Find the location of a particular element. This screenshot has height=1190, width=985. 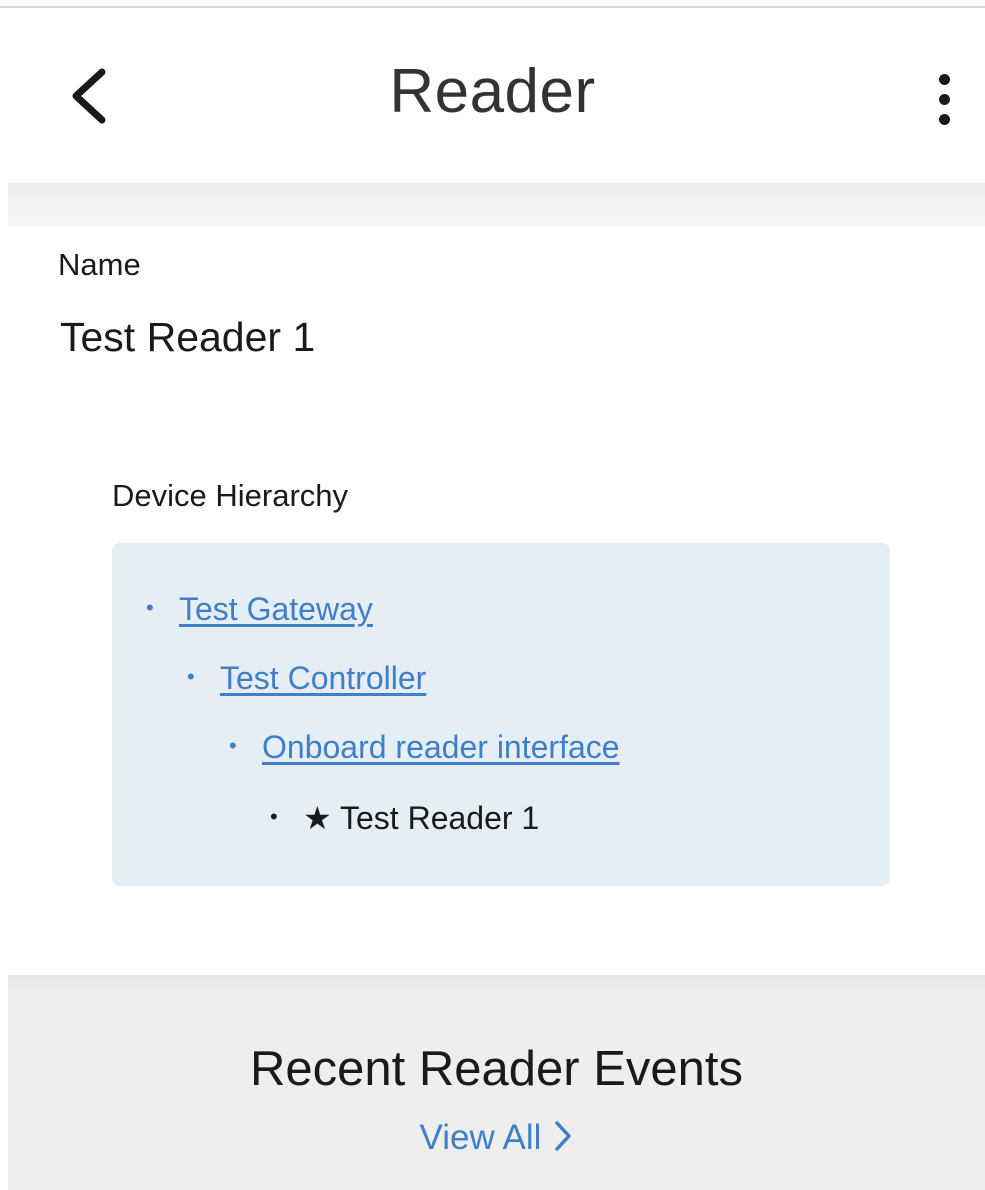

hierarchy-item-current-reader: • ★ Test Reader 1 is located at coordinates (404, 818).